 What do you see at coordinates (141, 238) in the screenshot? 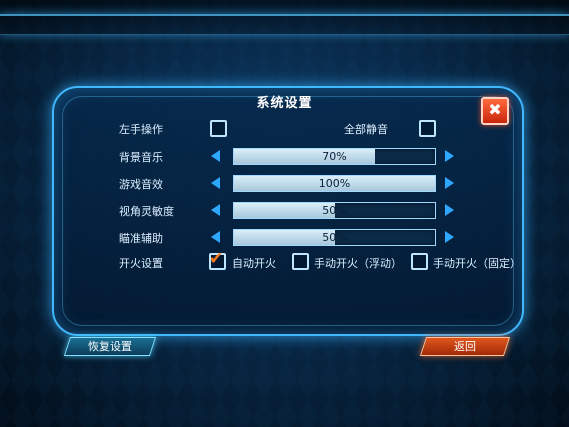
I see `slider-label: 瞄准辅助` at bounding box center [141, 238].